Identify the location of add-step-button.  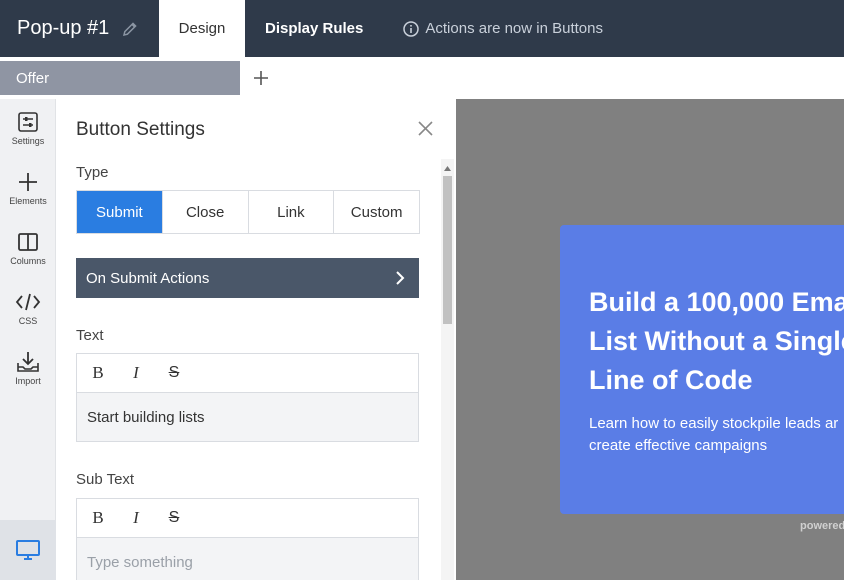
(261, 78).